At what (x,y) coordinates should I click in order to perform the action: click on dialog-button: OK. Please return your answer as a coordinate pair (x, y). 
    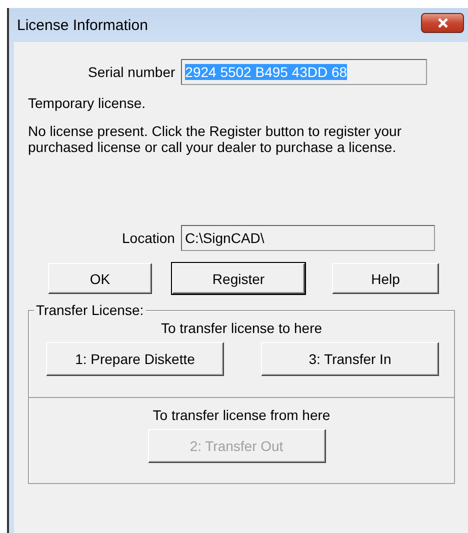
    Looking at the image, I should click on (100, 278).